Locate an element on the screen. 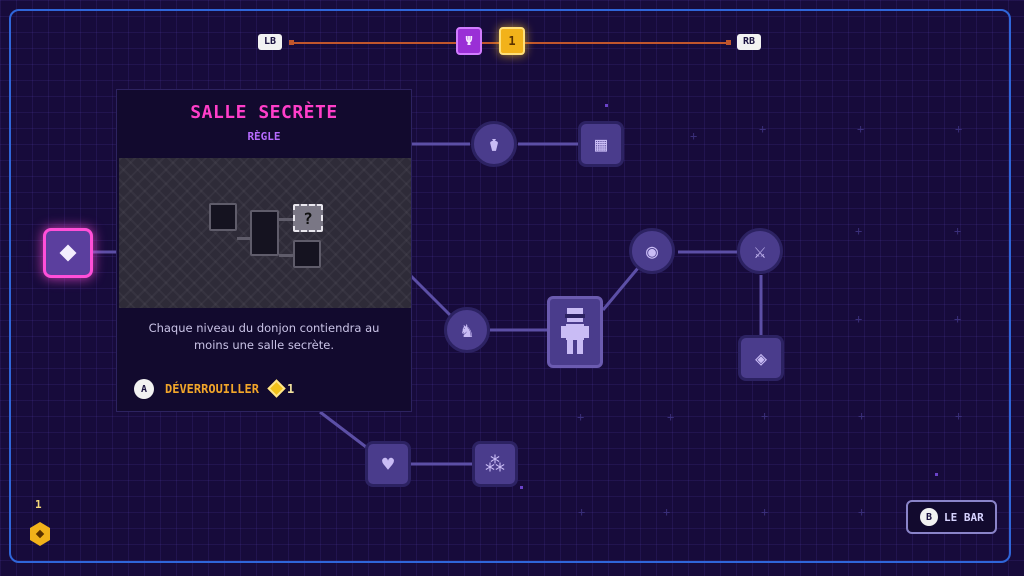 The height and width of the screenshot is (576, 1024). node-secret-room is located at coordinates (68, 253).